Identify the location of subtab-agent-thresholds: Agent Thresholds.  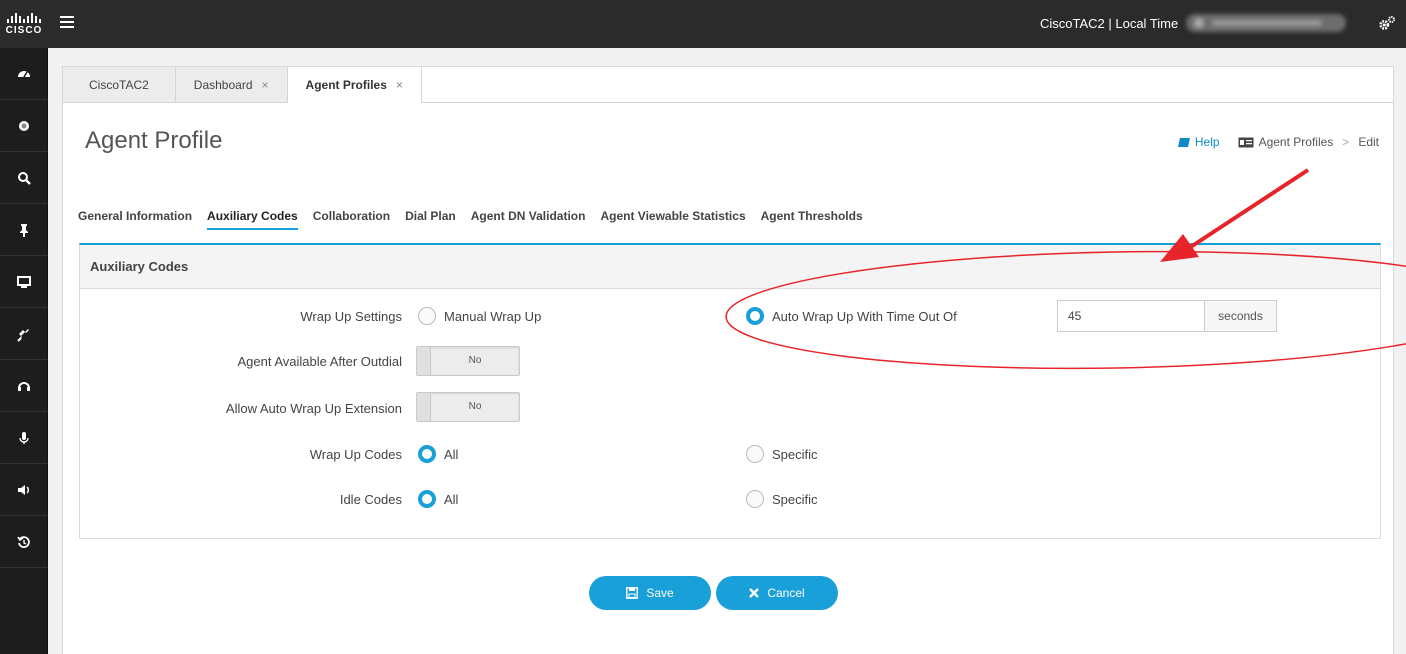
(812, 219).